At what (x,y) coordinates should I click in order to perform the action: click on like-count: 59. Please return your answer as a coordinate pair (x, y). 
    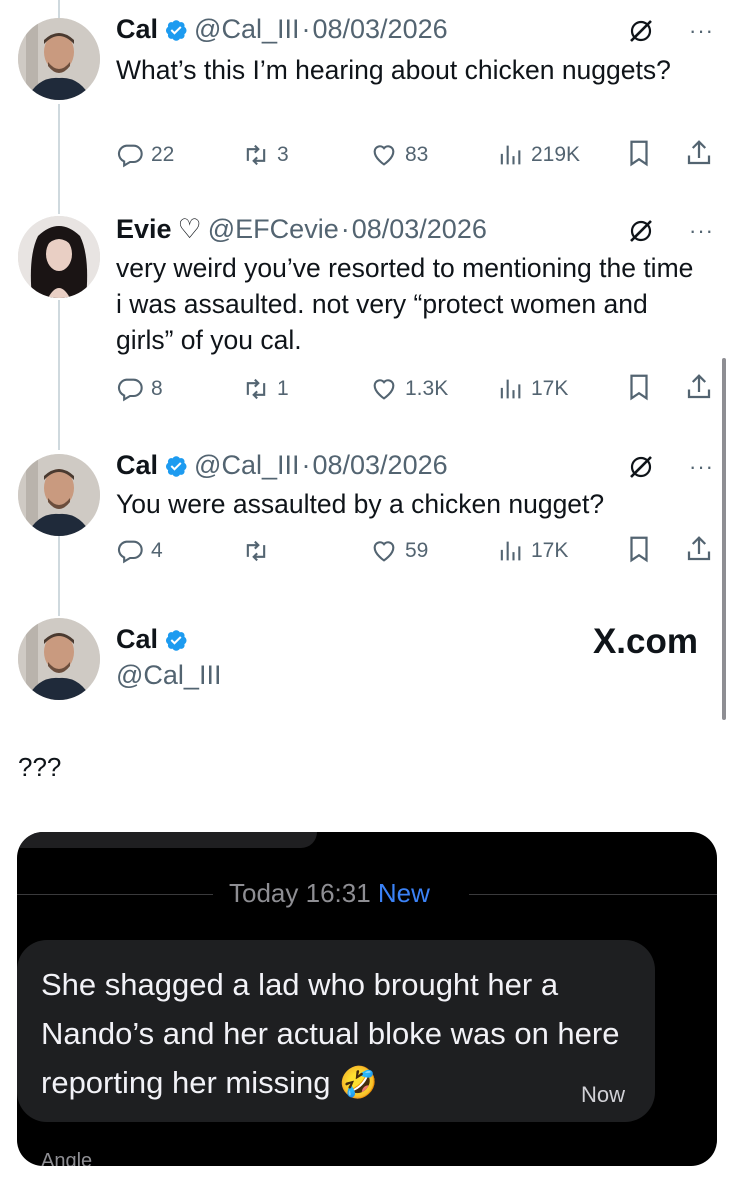
    Looking at the image, I should click on (417, 550).